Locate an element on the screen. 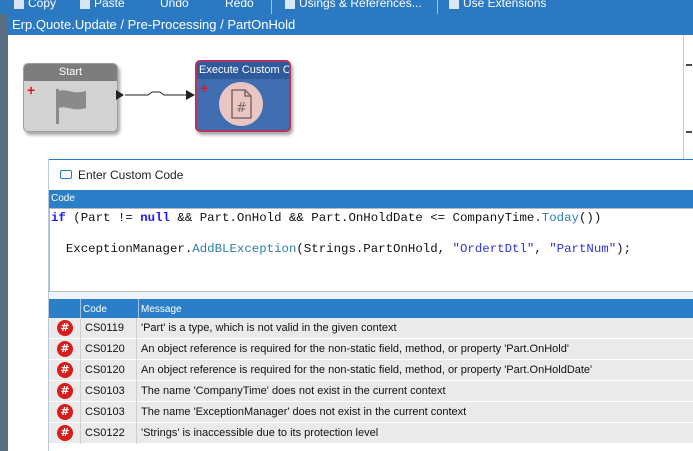 The image size is (693, 451). redo-button: Redo is located at coordinates (239, 5).